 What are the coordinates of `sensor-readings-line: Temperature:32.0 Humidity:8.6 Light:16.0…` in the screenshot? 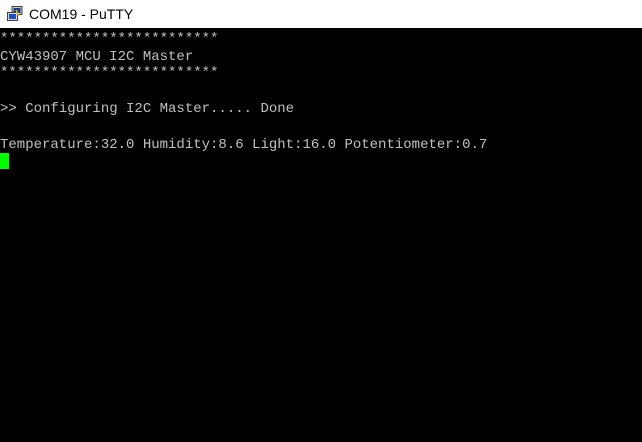 It's located at (244, 145).